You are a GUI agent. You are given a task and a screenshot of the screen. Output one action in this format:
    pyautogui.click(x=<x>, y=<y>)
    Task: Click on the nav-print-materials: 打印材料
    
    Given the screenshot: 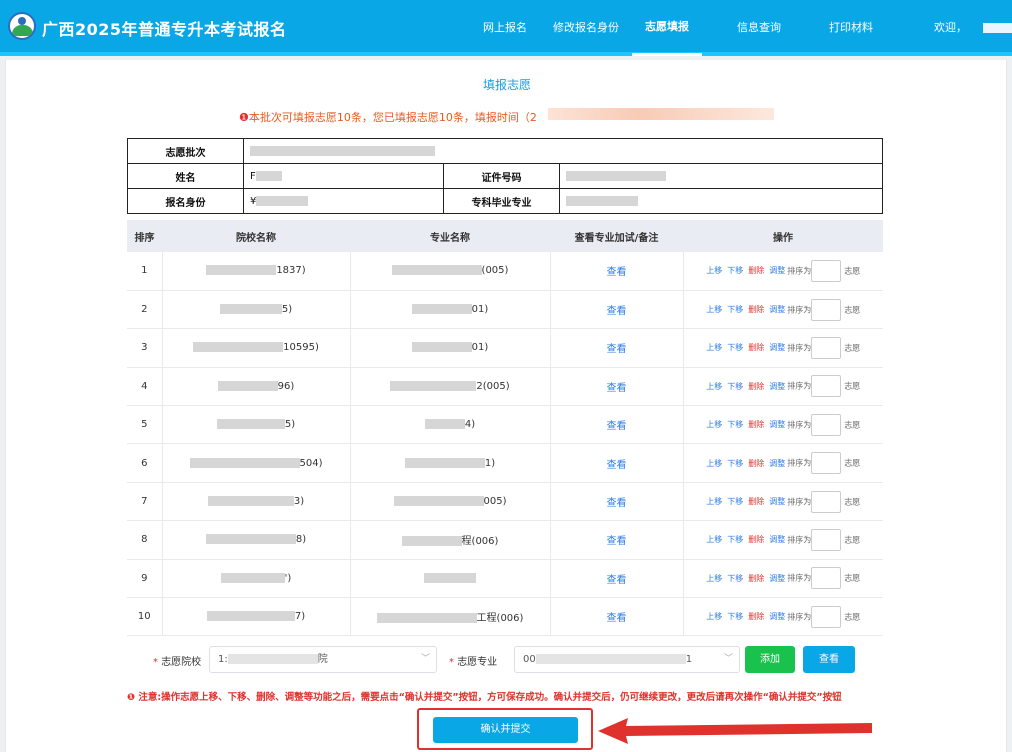 What is the action you would take?
    pyautogui.click(x=851, y=28)
    